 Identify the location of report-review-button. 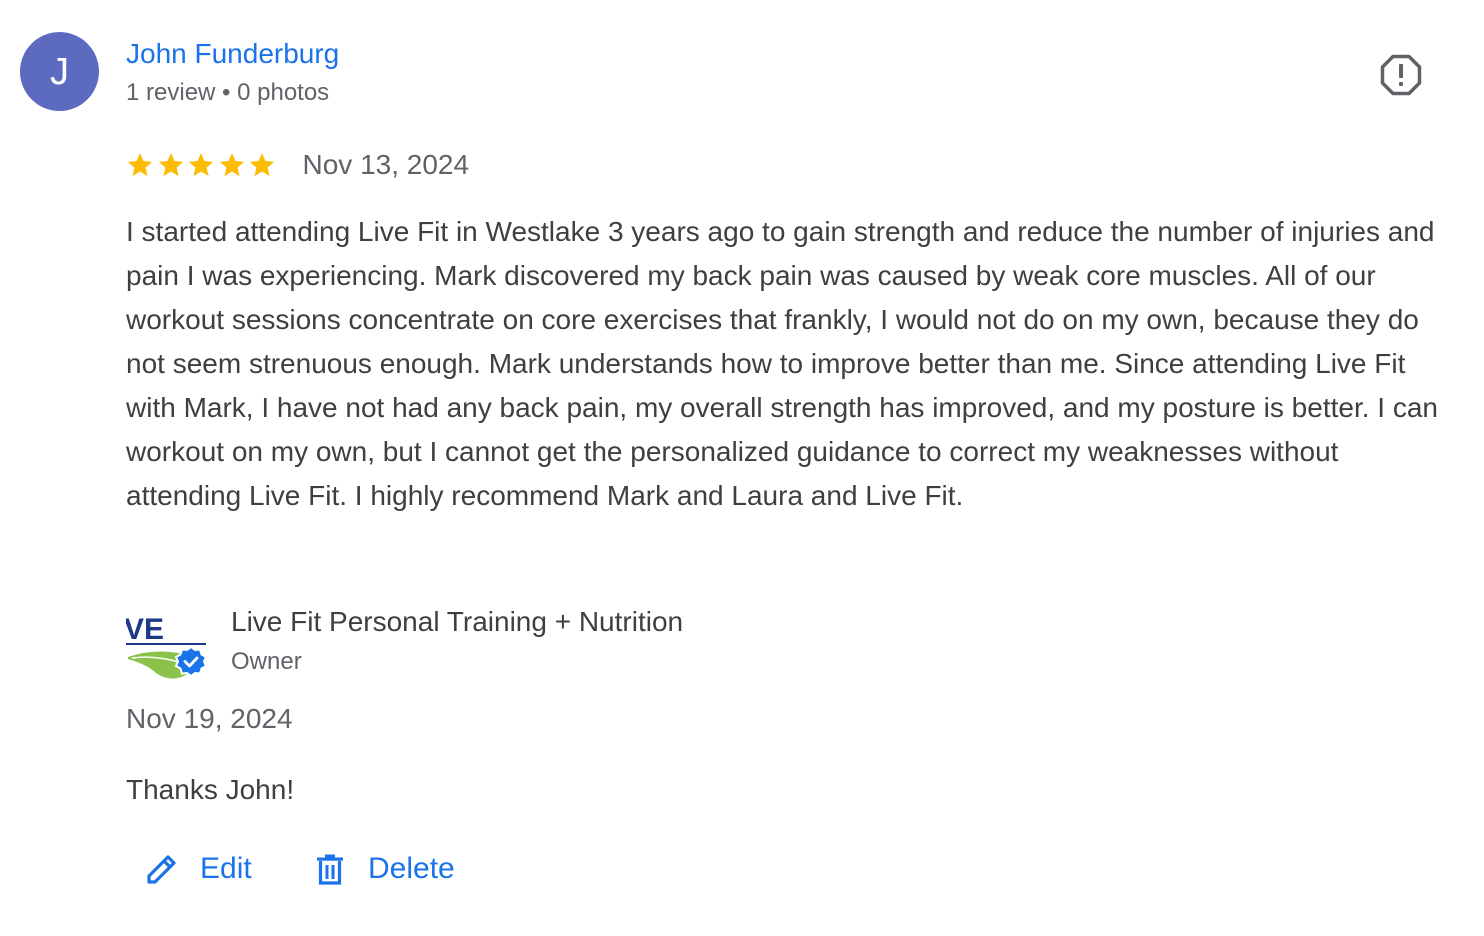
(1401, 75).